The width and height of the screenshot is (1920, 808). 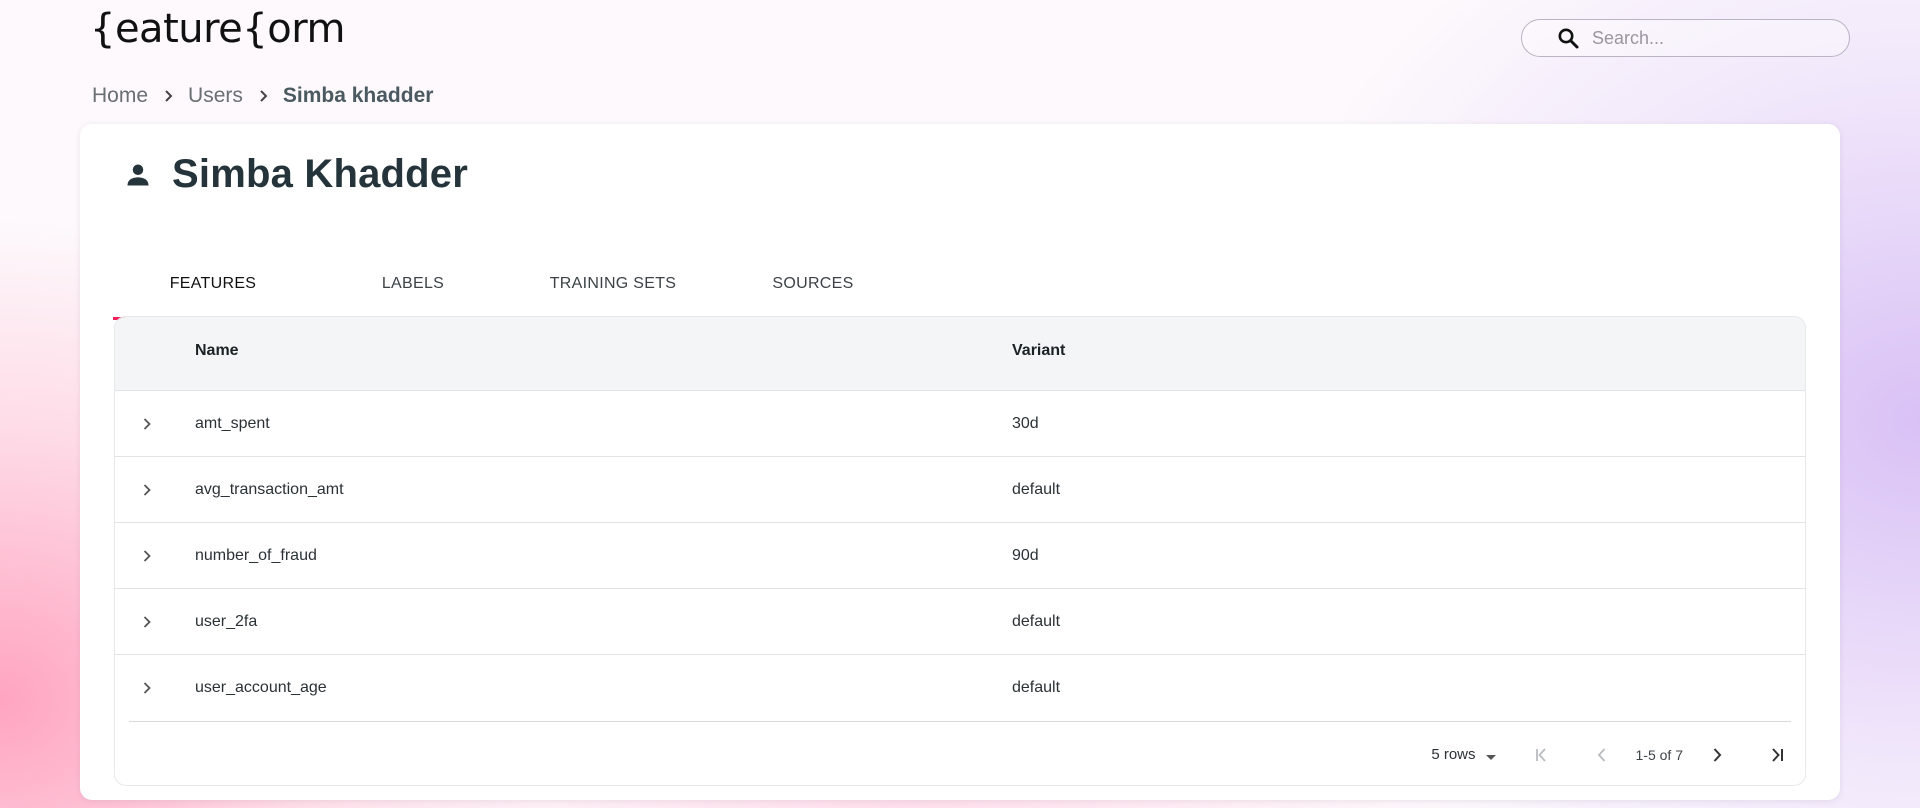 What do you see at coordinates (1712, 38) in the screenshot?
I see `search-input` at bounding box center [1712, 38].